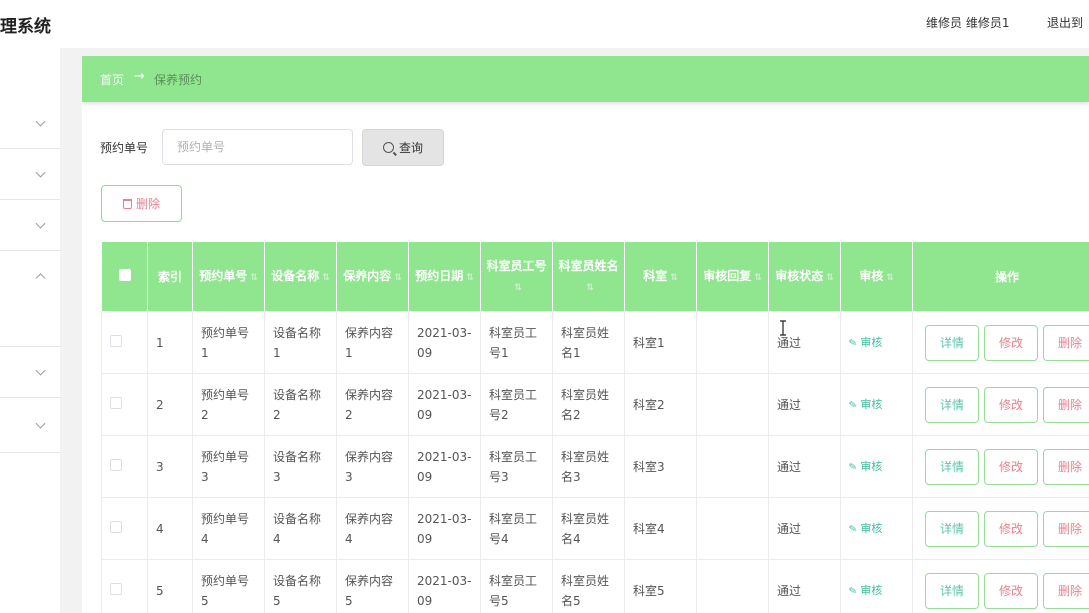  I want to click on column-header: 设备名称 ⇅, so click(300, 276).